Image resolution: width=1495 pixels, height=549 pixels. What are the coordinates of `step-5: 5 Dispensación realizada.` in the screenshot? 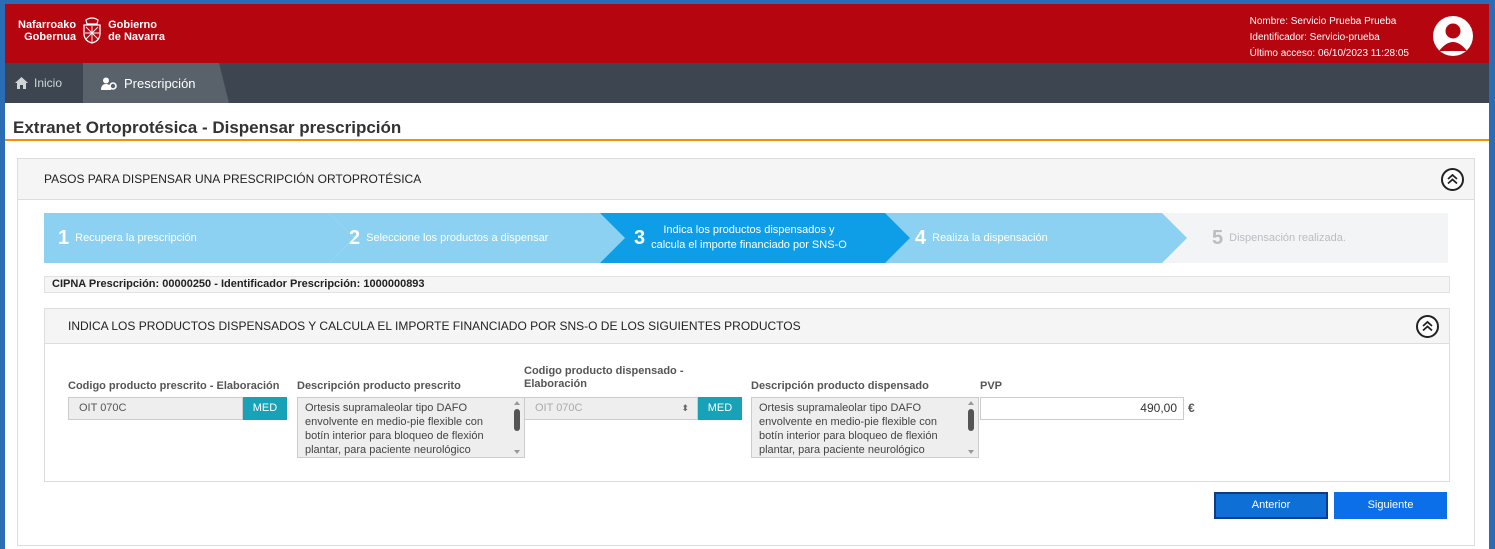 It's located at (1305, 238).